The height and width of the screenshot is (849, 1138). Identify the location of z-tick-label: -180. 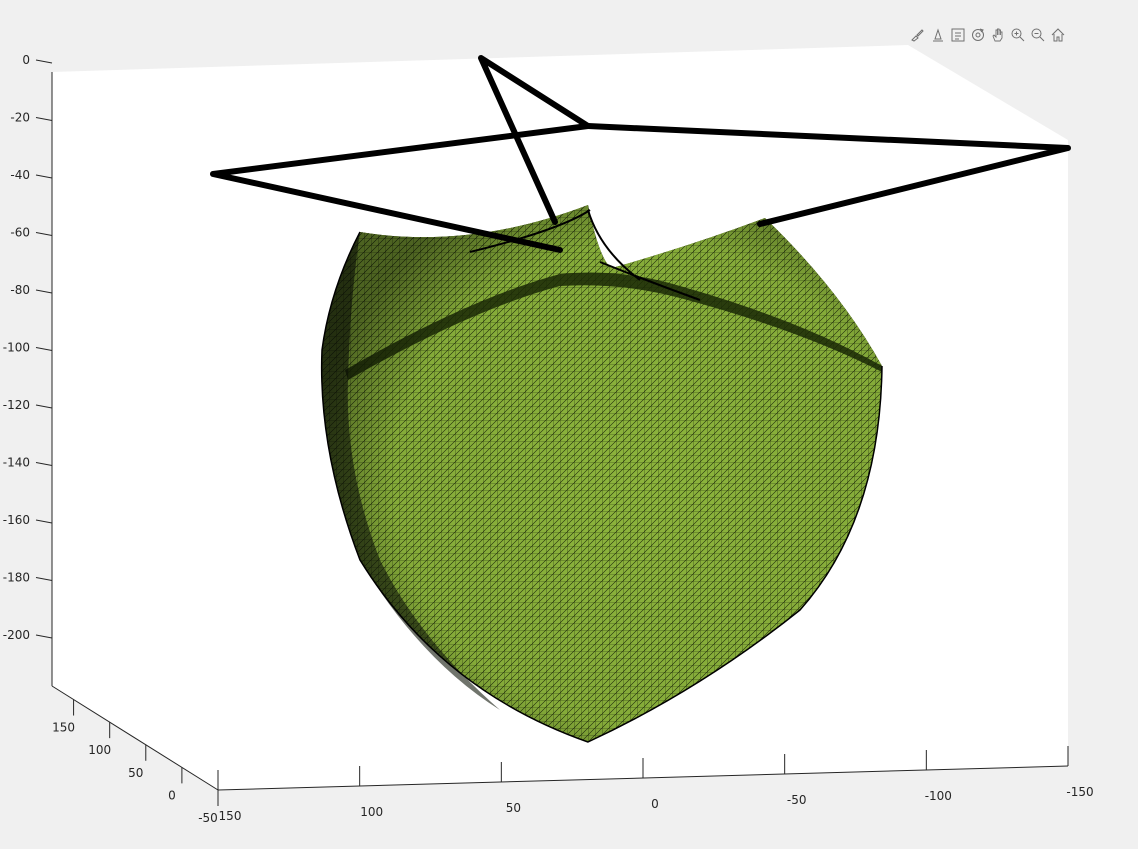
(16, 578).